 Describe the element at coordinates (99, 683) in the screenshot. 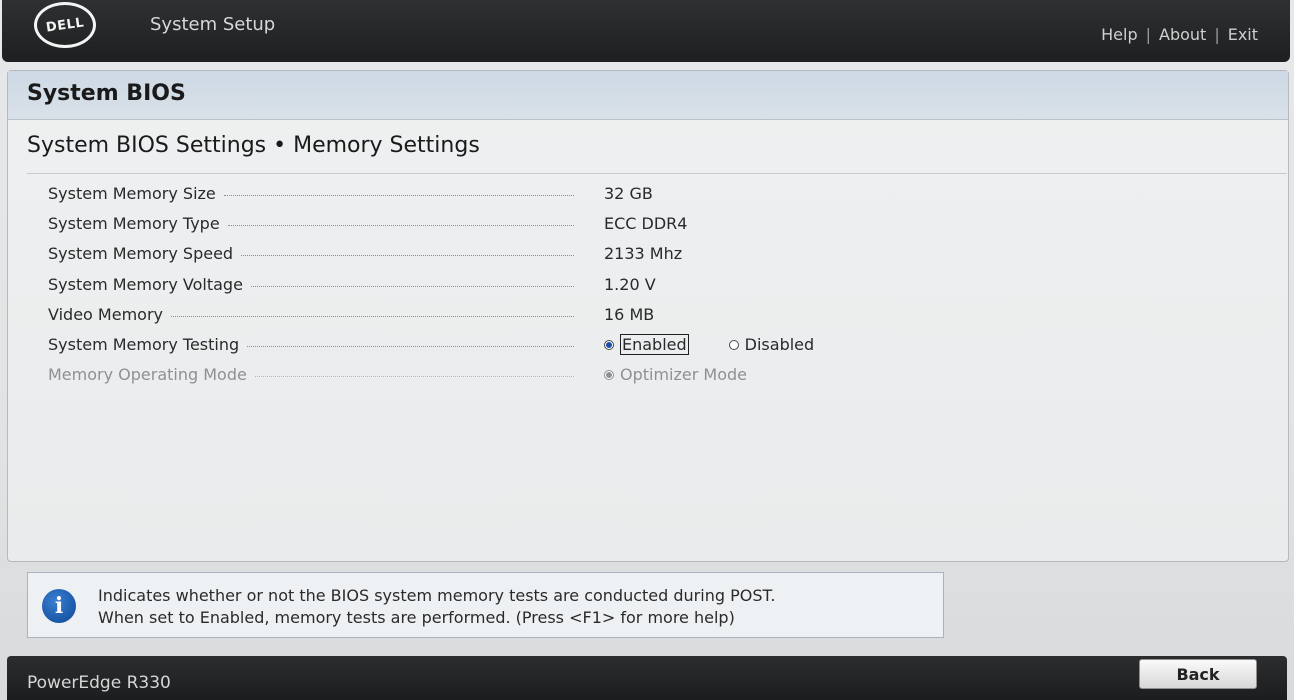

I see `model-name: PowerEdge R330` at that location.